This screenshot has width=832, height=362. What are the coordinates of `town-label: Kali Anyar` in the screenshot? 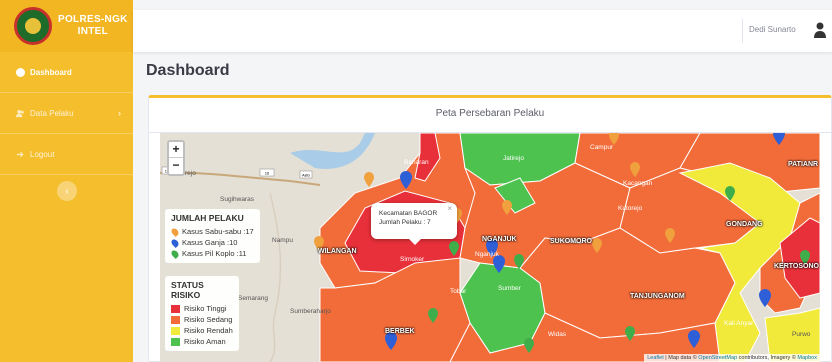 It's located at (739, 323).